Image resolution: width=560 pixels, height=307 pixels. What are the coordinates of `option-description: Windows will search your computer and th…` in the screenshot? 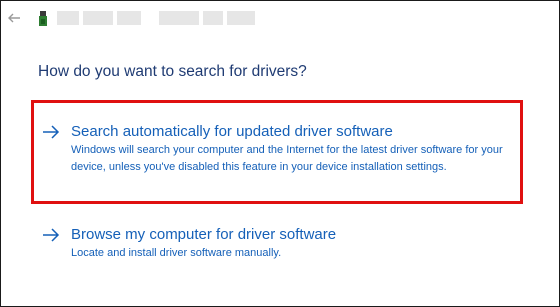 It's located at (287, 158).